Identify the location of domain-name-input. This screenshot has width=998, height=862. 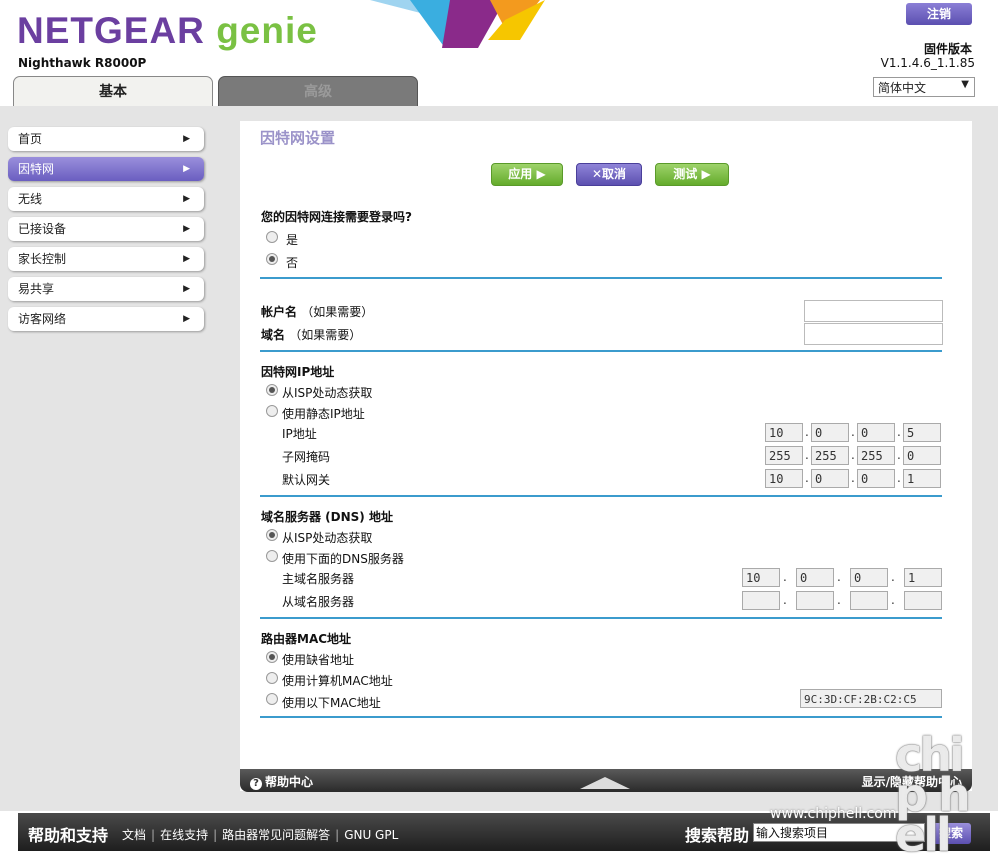
(873, 334).